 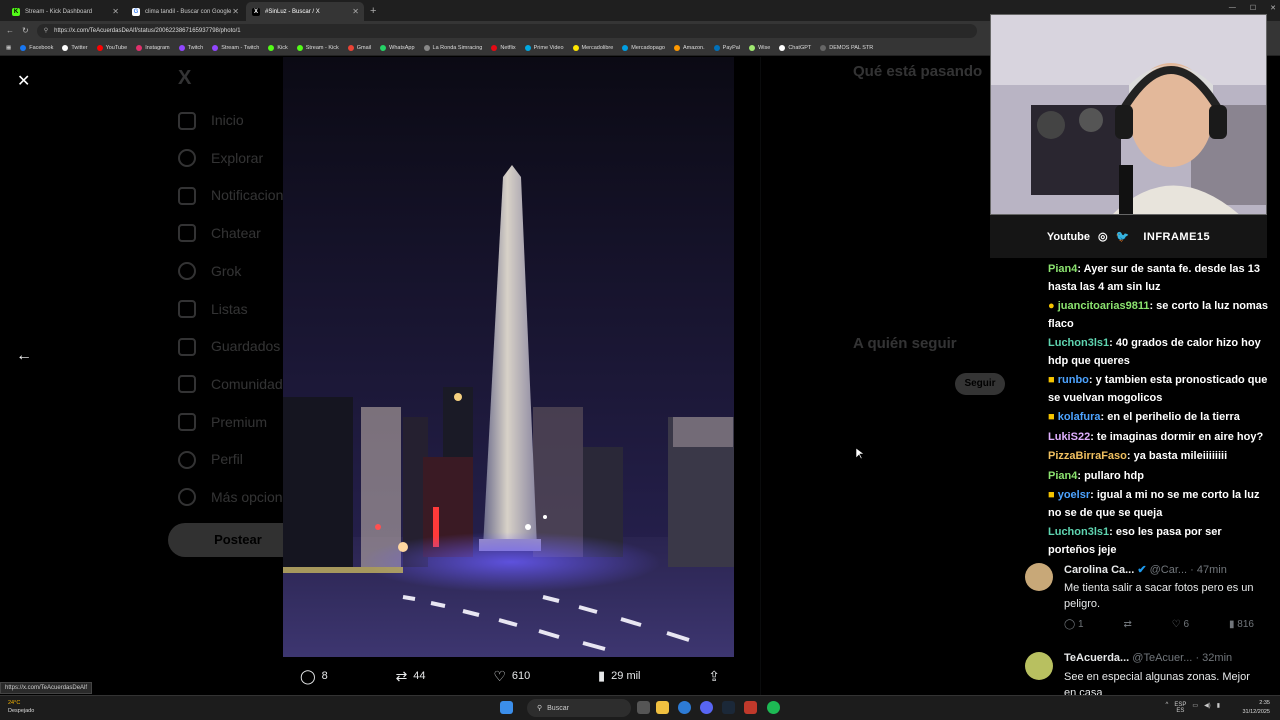 I want to click on bookmark-twitter: Twitter, so click(x=75, y=47).